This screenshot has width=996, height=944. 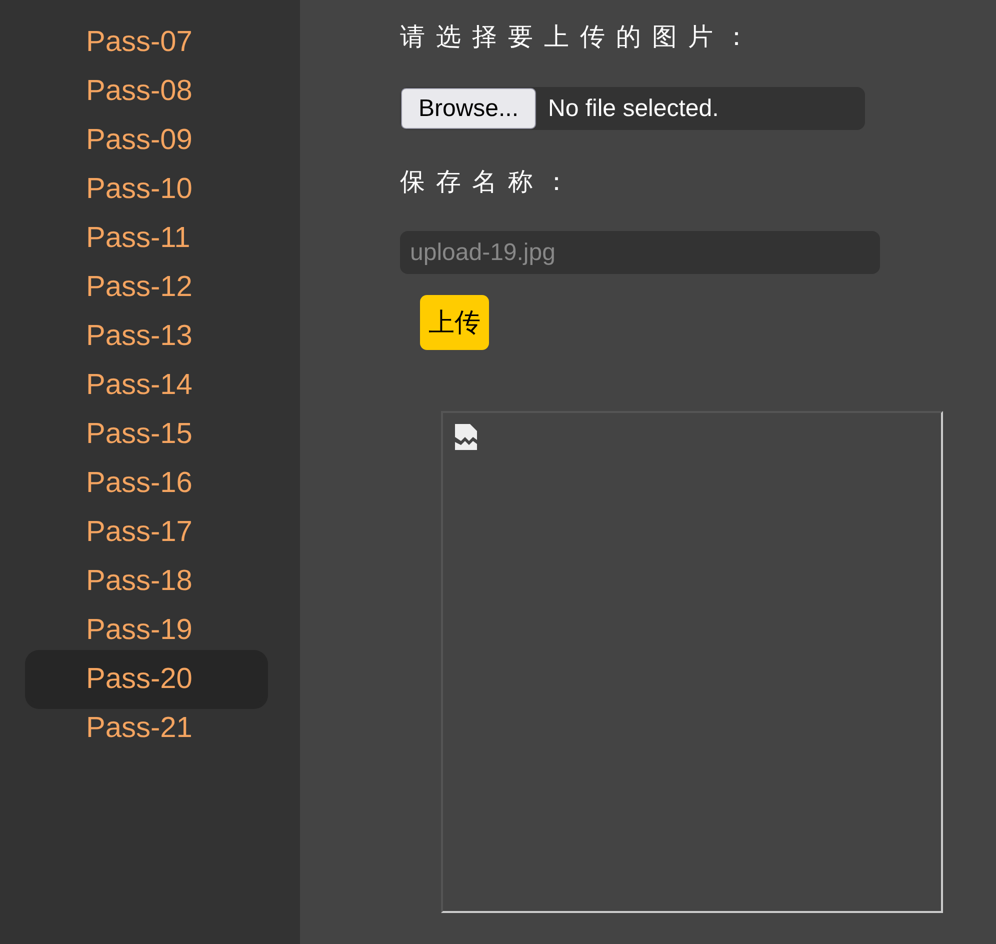 I want to click on sidebar-item: Pass-07, so click(x=146, y=42).